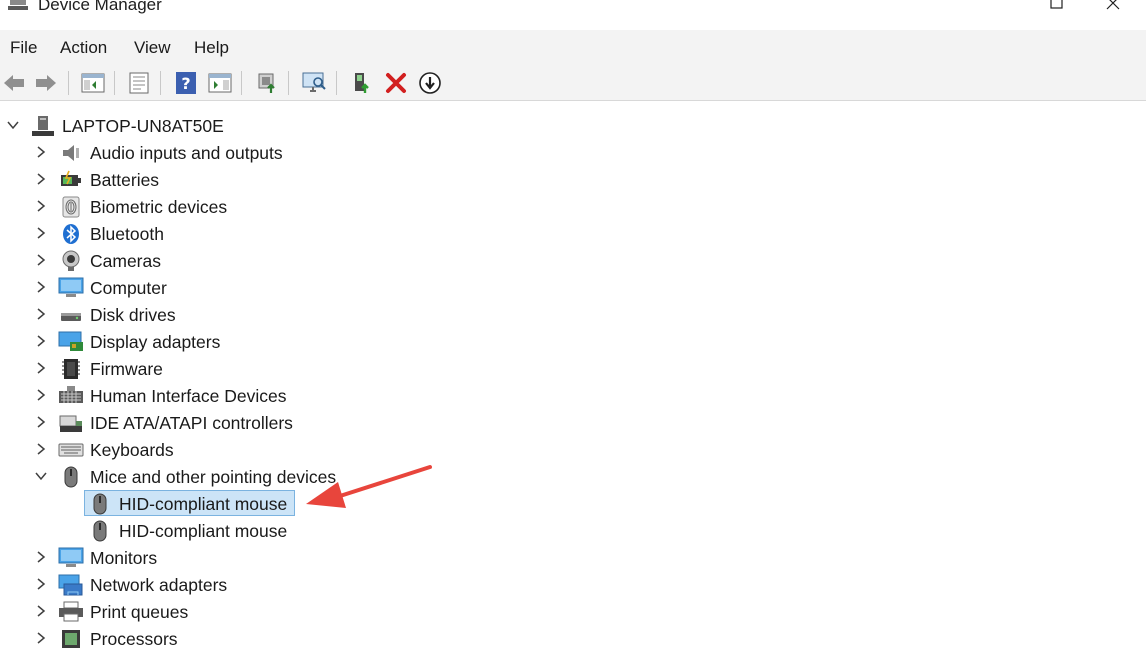 The width and height of the screenshot is (1146, 655). Describe the element at coordinates (71, 342) in the screenshot. I see `display-adapter-icon` at that location.